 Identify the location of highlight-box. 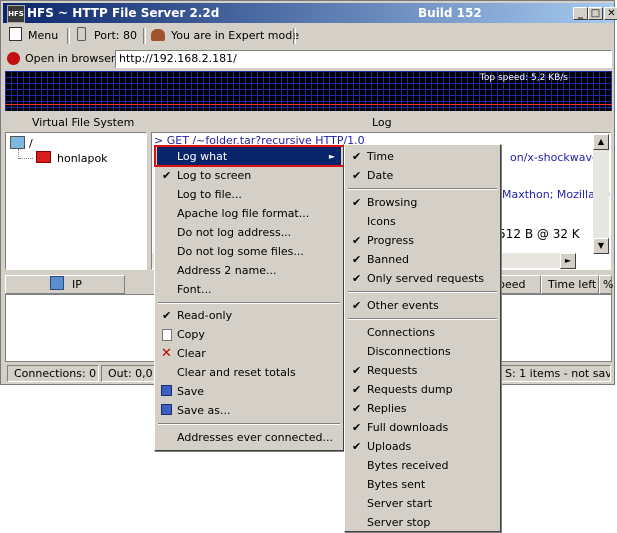
(250, 156).